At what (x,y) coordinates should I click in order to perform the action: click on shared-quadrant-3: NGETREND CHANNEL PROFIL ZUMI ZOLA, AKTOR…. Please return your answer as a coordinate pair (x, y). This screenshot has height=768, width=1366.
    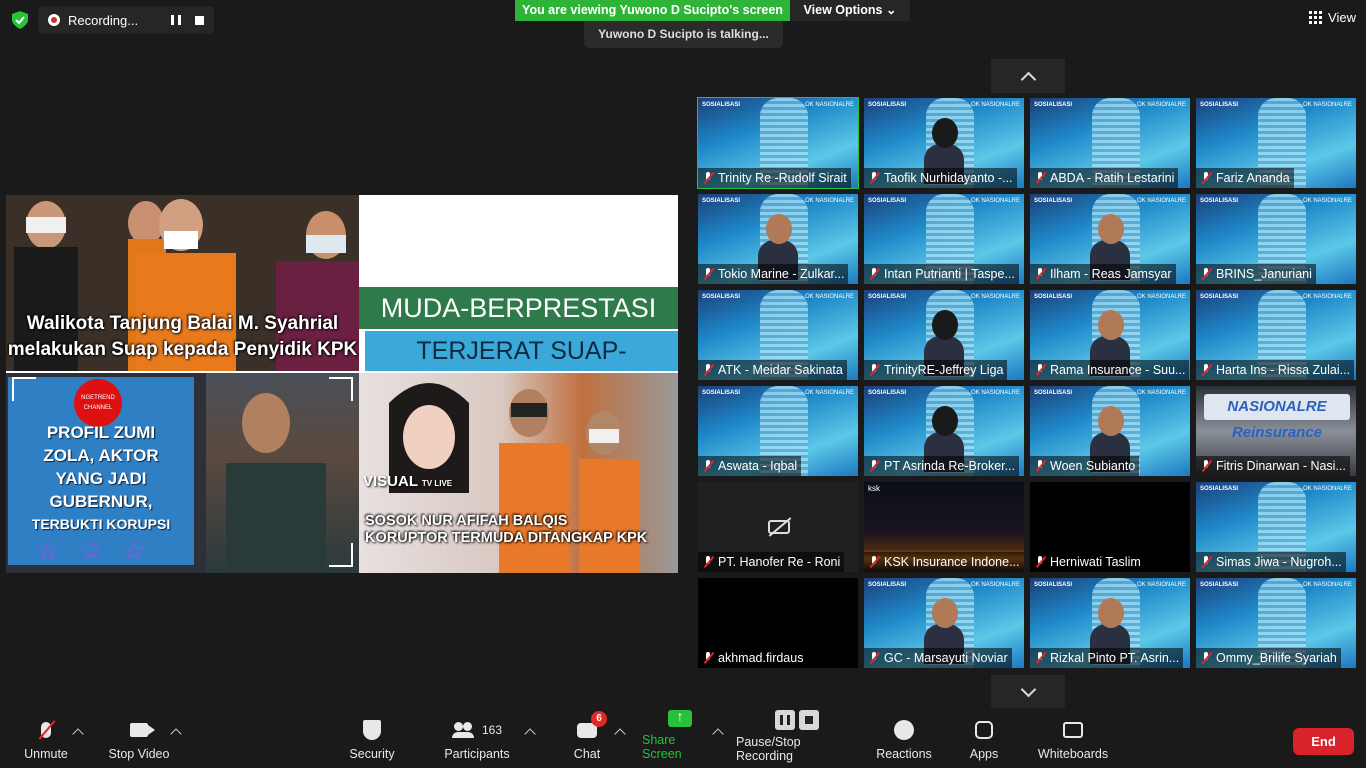
    Looking at the image, I should click on (182, 473).